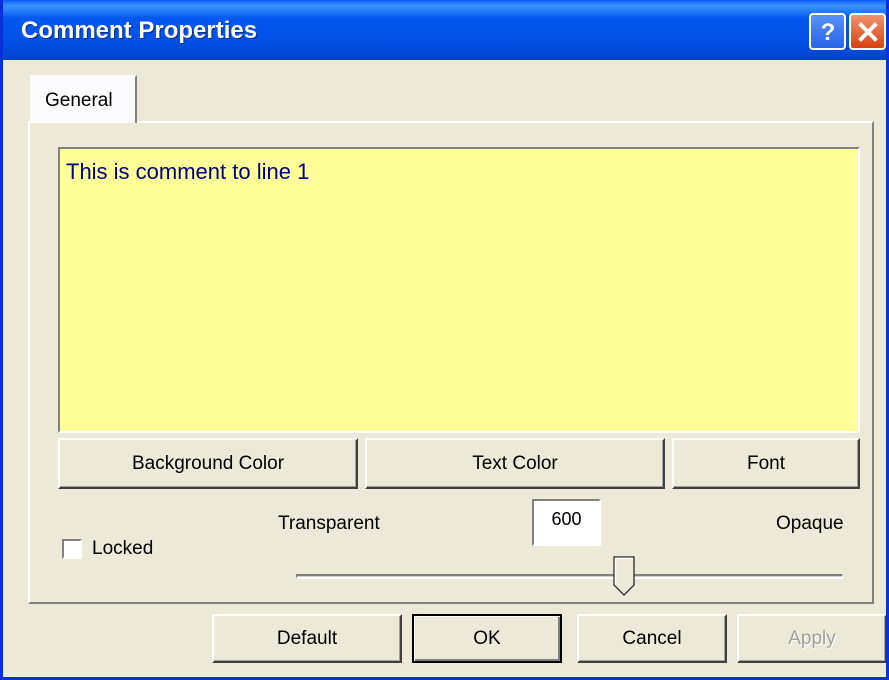  I want to click on close-icon, so click(867, 31).